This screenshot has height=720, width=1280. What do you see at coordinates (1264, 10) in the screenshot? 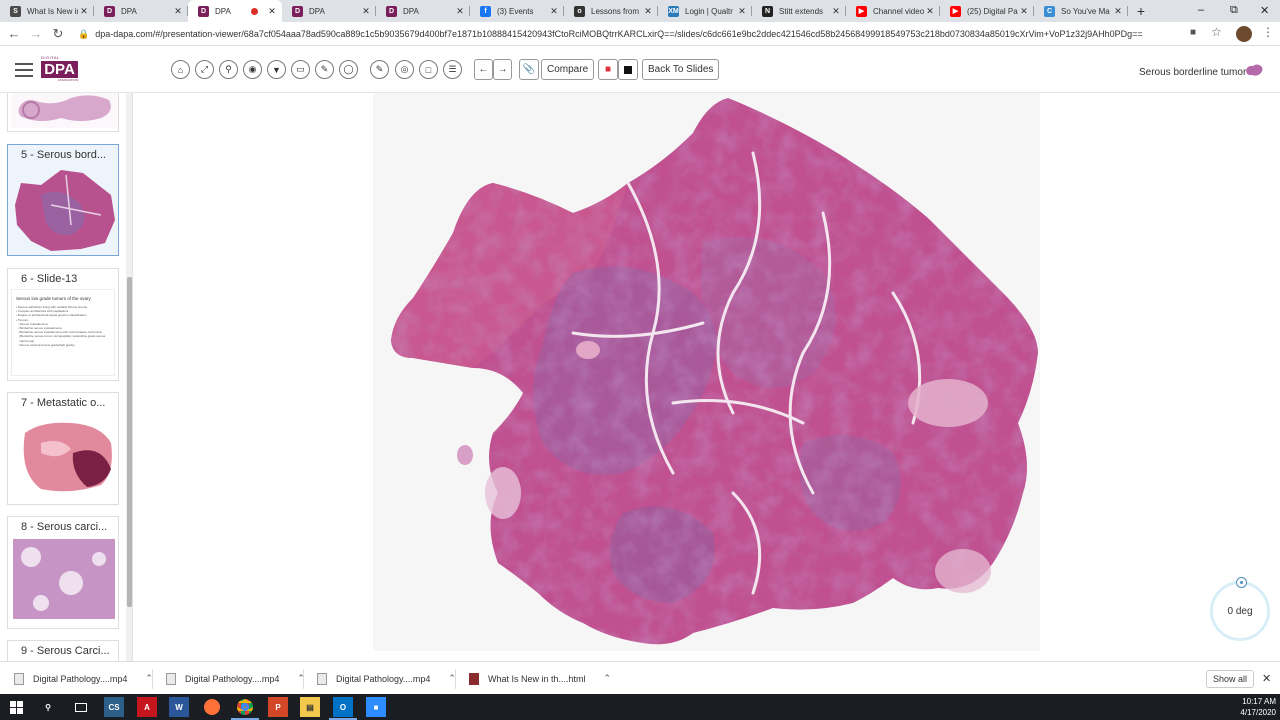
I see `close-window-icon: ✕` at bounding box center [1264, 10].